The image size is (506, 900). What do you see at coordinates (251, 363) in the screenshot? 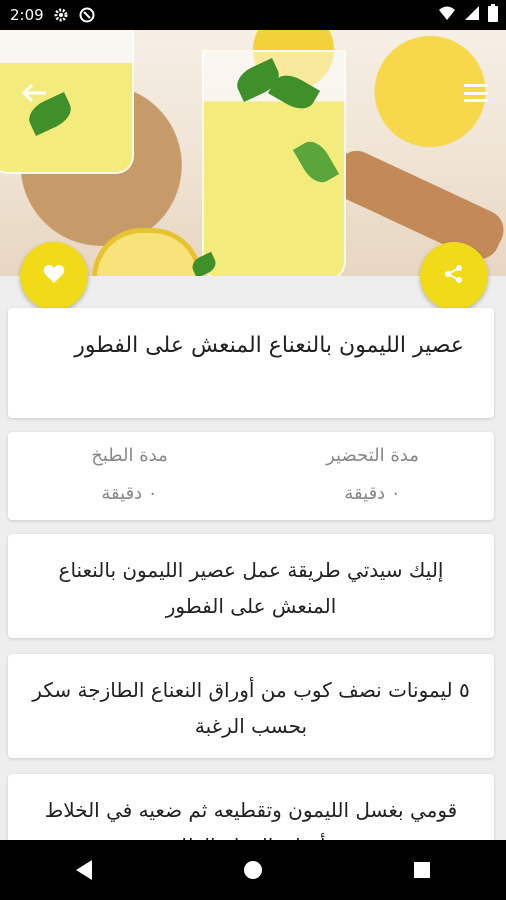
I see `recipe-title-card: عصير الليمون بالنعناع المنعش على الفطور` at bounding box center [251, 363].